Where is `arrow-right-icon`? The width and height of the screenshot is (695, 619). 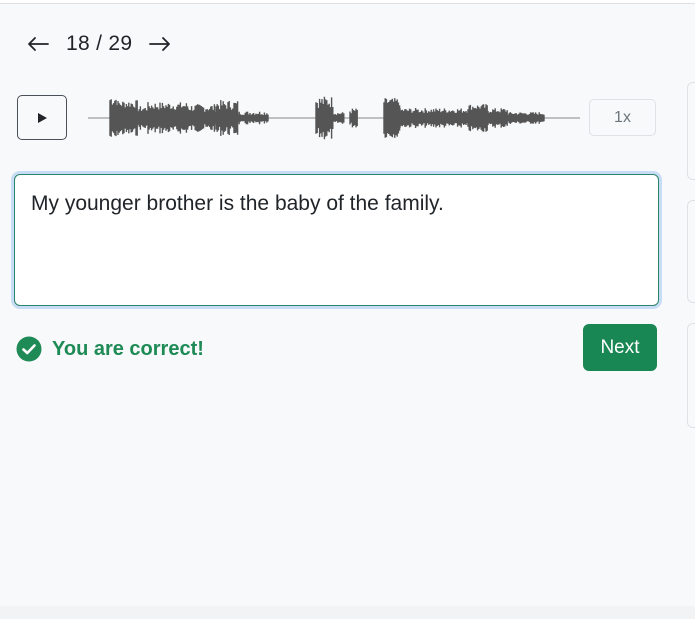
arrow-right-icon is located at coordinates (160, 44).